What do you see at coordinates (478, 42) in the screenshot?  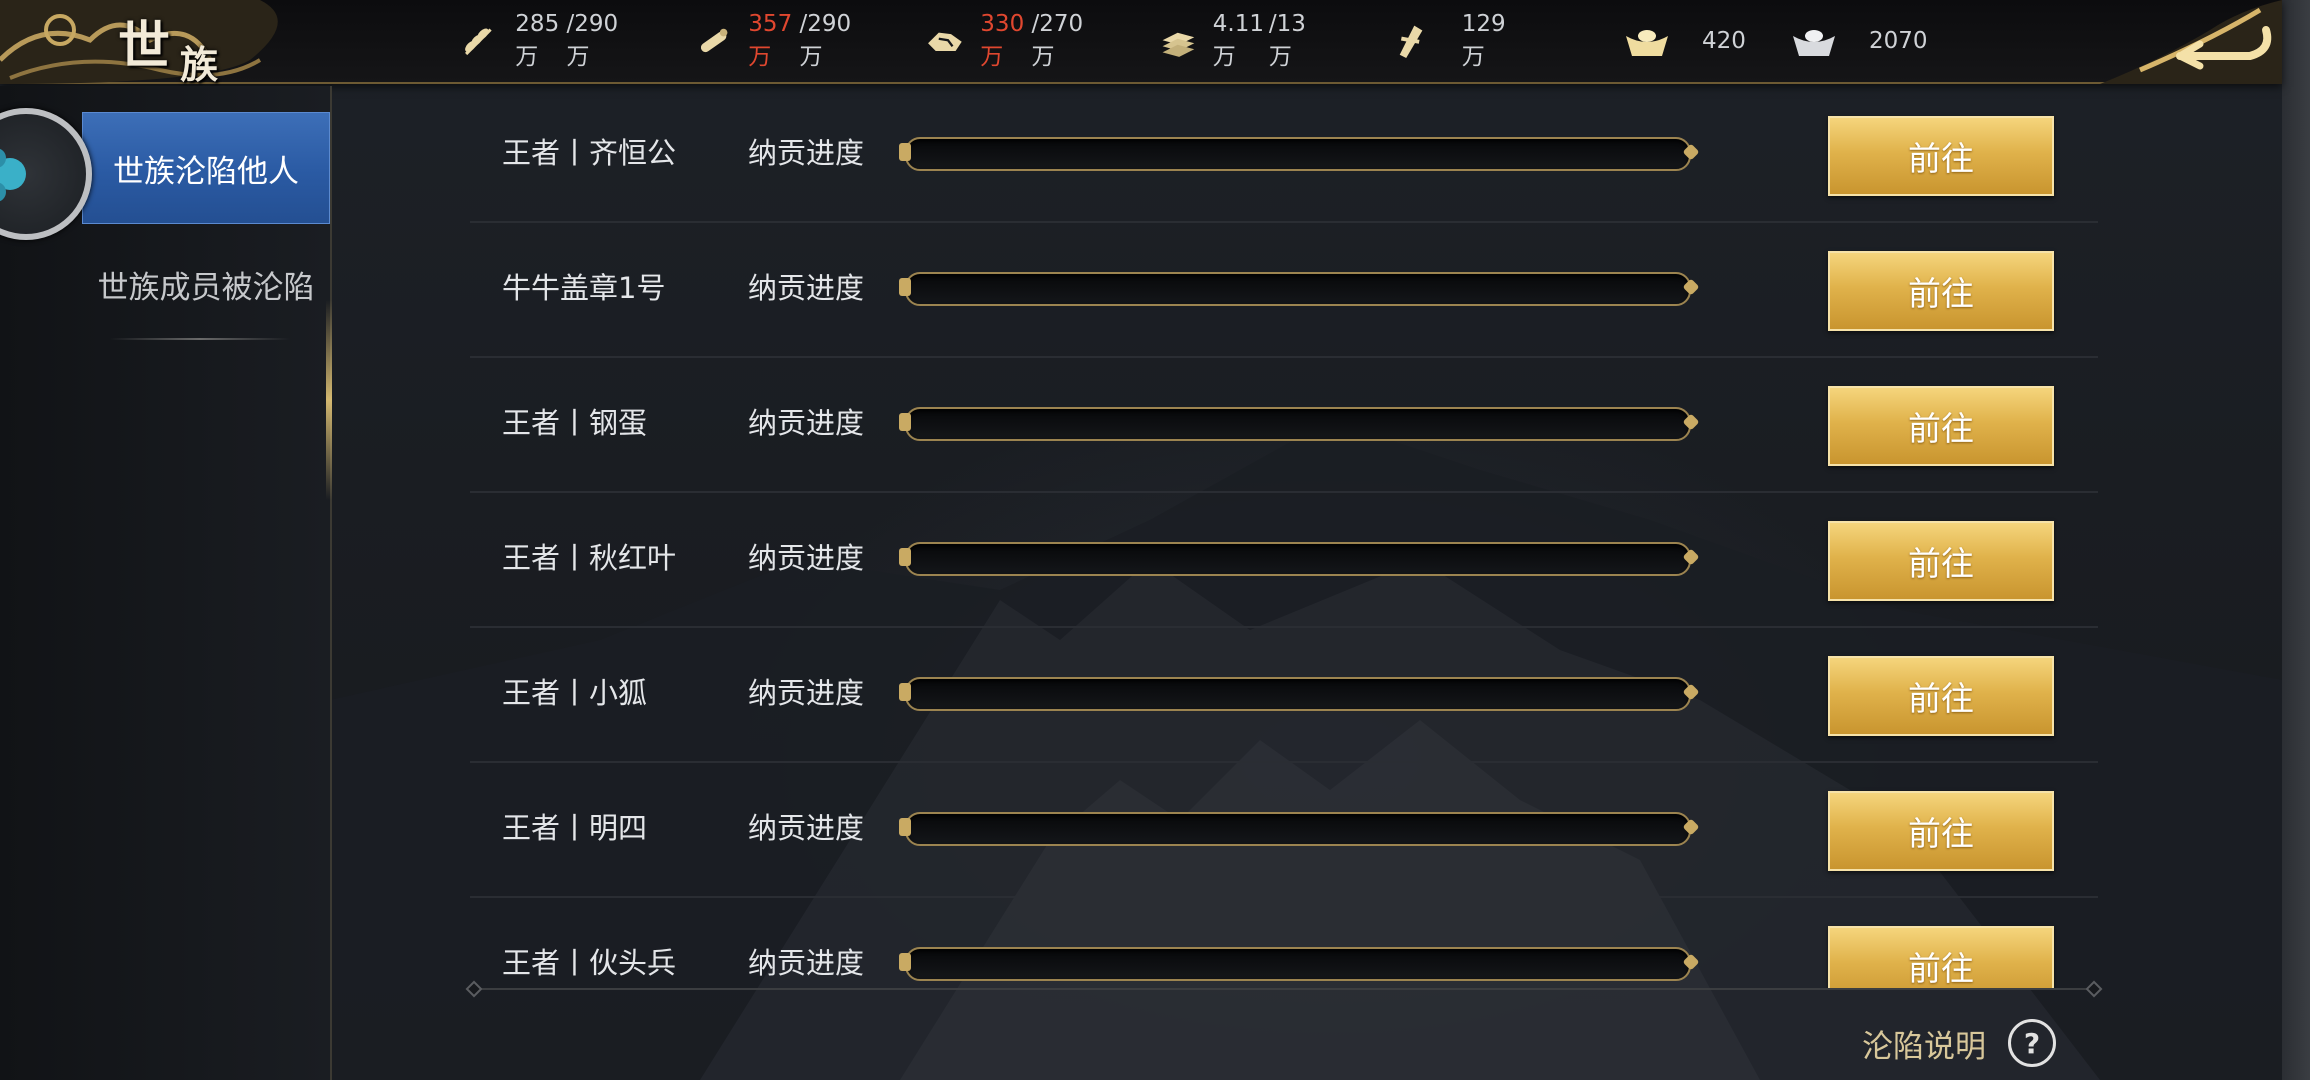 I see `grain-icon` at bounding box center [478, 42].